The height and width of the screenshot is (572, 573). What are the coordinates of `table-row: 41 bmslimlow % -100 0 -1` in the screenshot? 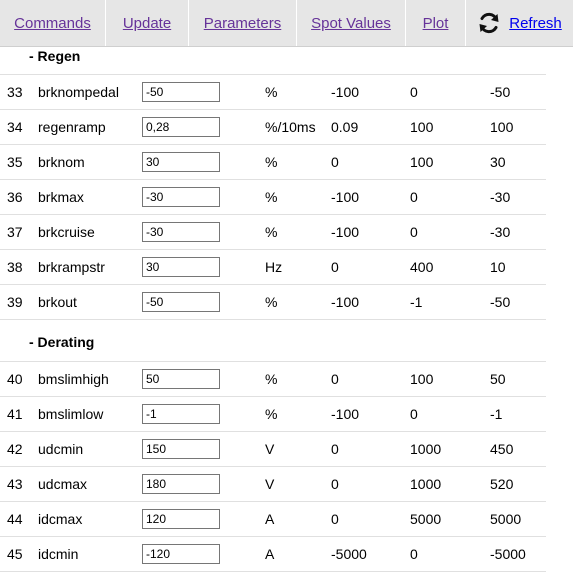 It's located at (273, 413).